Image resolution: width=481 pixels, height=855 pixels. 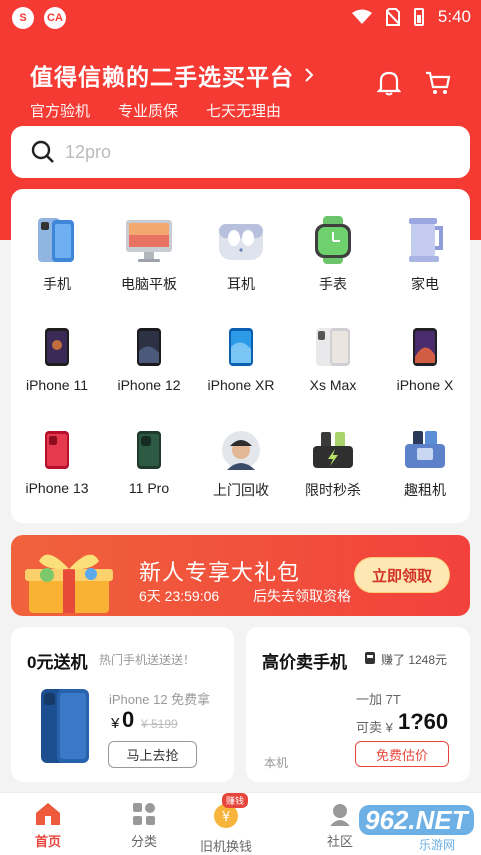 I want to click on nav-label: 分类, so click(x=143, y=841).